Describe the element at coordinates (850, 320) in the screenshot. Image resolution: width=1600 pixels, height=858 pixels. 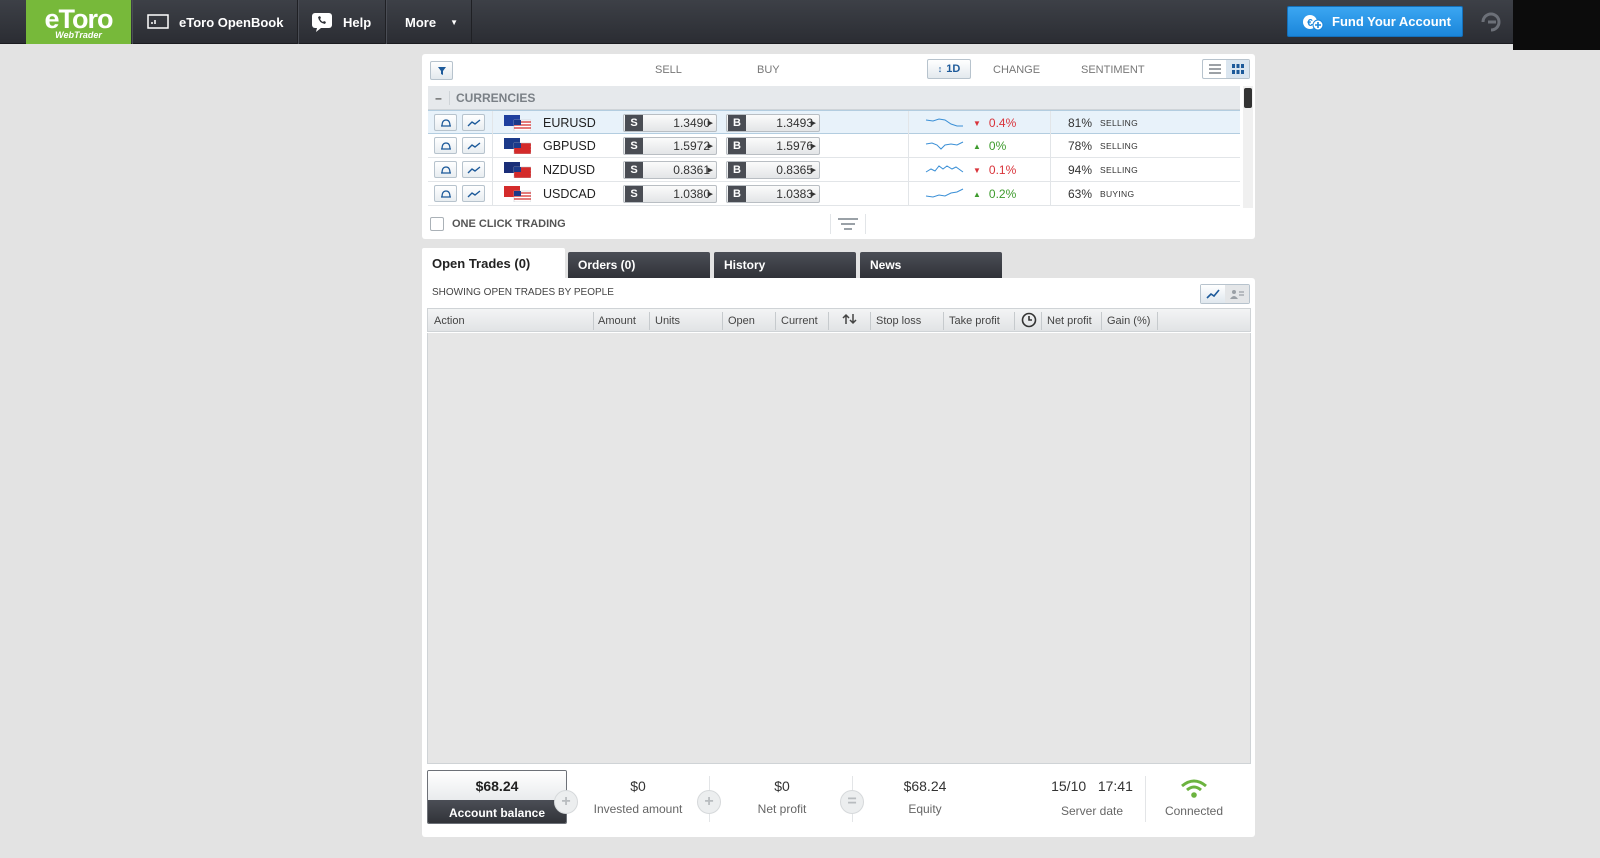
I see `swap-arrows-icon` at that location.